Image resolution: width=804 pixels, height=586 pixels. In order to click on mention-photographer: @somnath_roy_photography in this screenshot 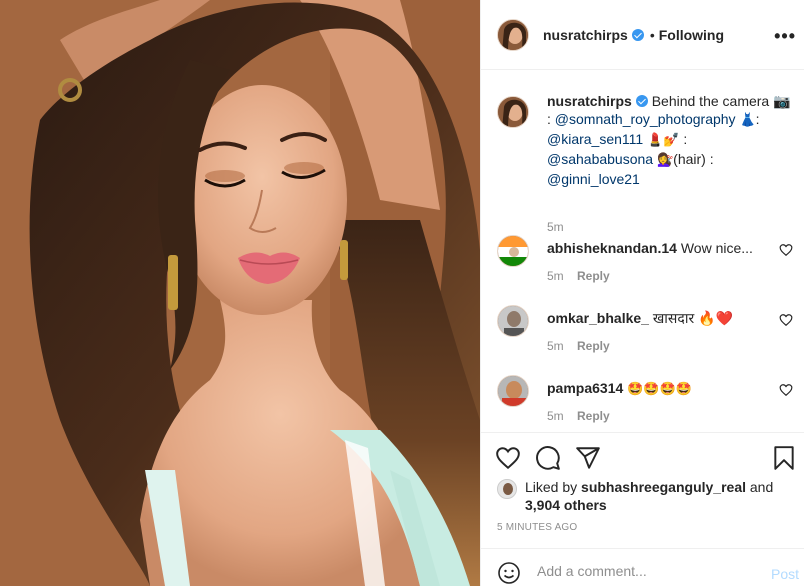, I will do `click(645, 119)`.